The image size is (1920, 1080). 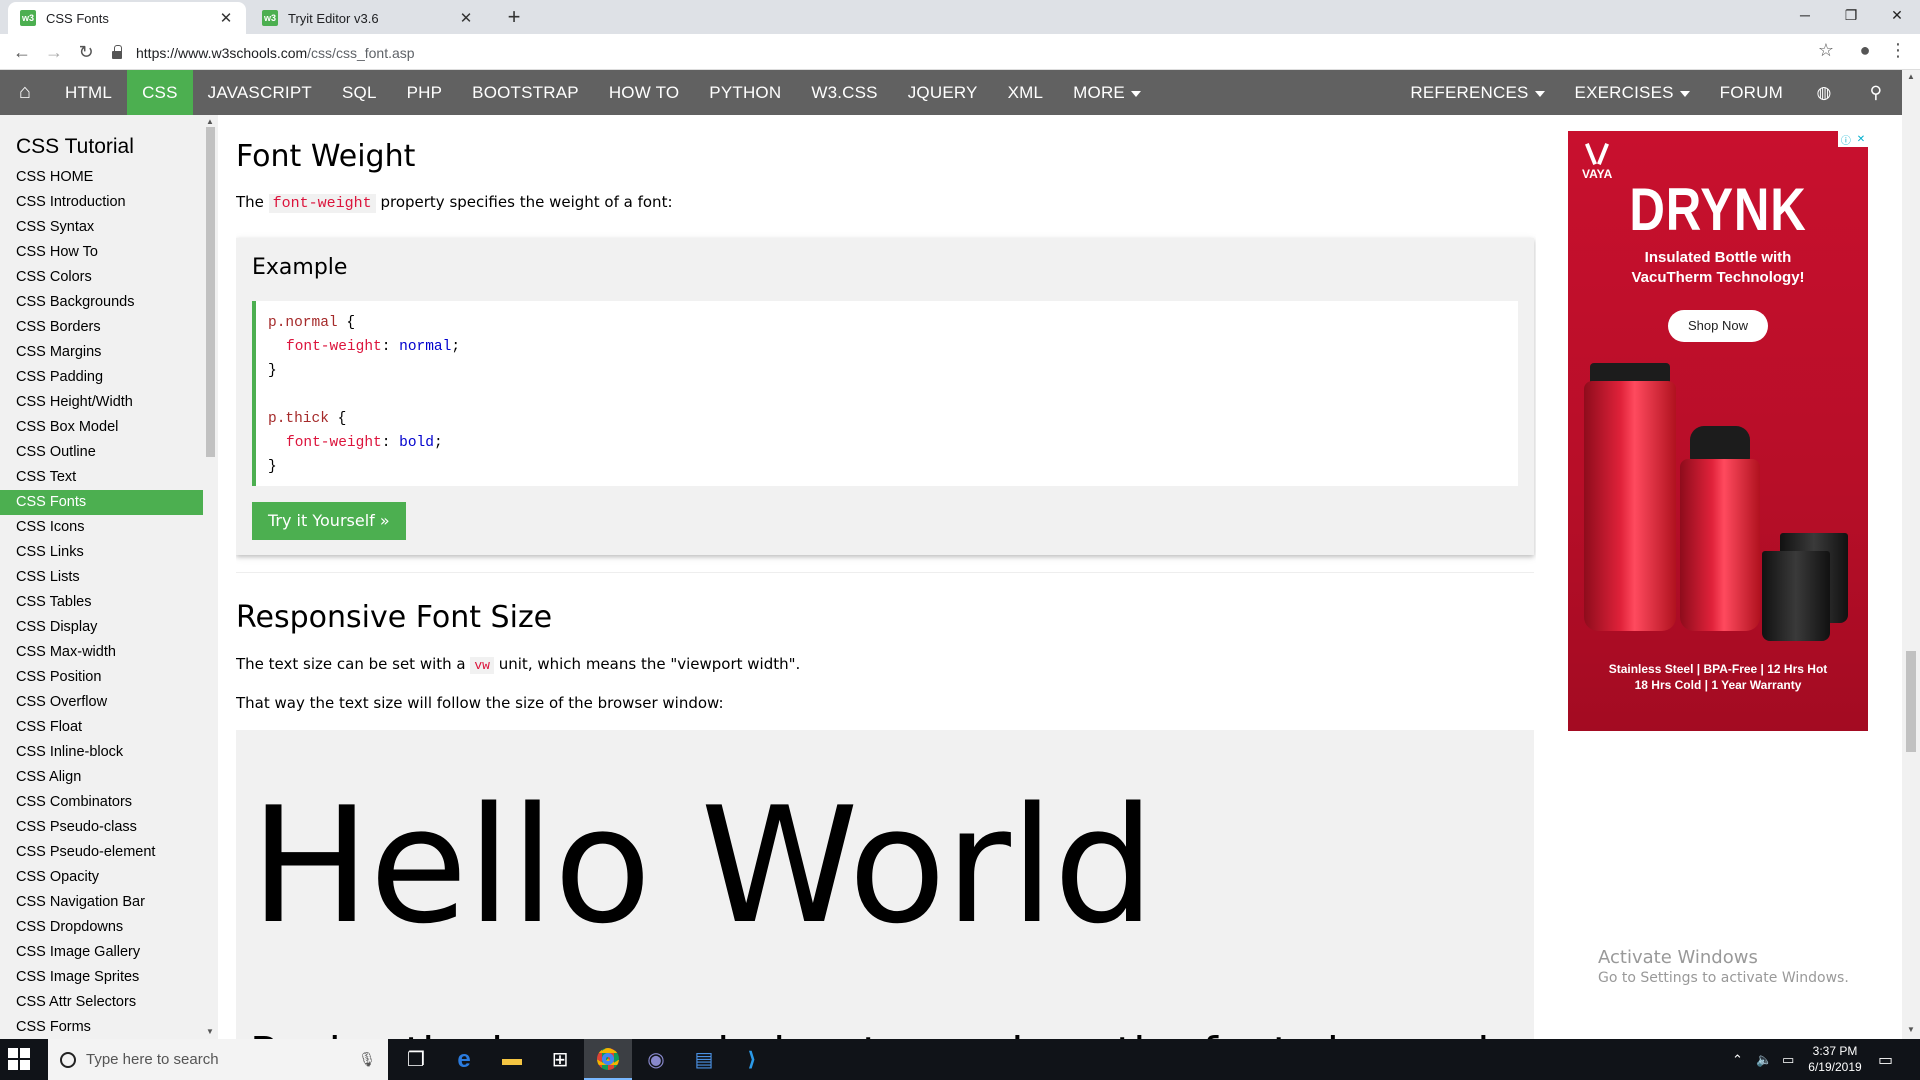 I want to click on account-icon: ●, so click(x=1865, y=50).